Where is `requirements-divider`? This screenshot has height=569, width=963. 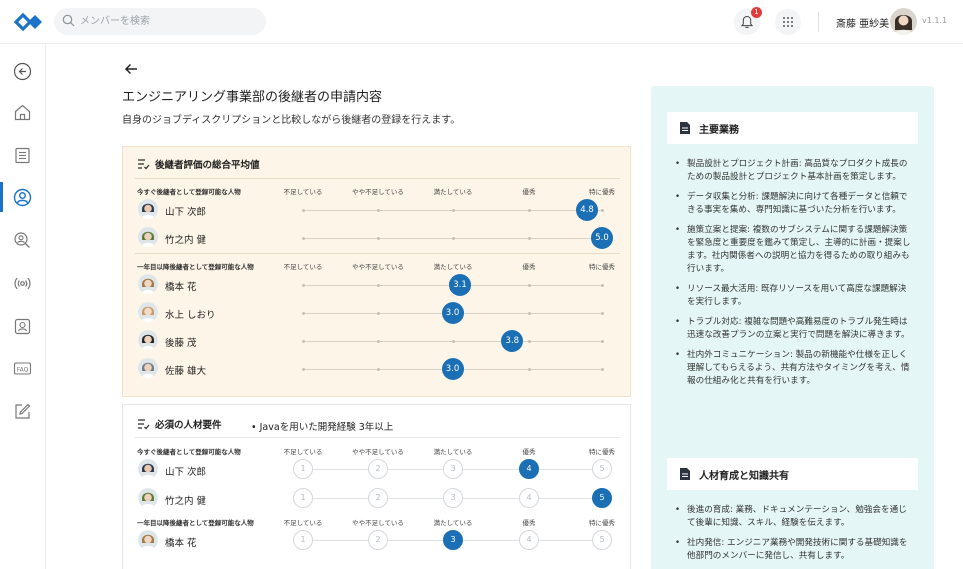
requirements-divider is located at coordinates (377, 437).